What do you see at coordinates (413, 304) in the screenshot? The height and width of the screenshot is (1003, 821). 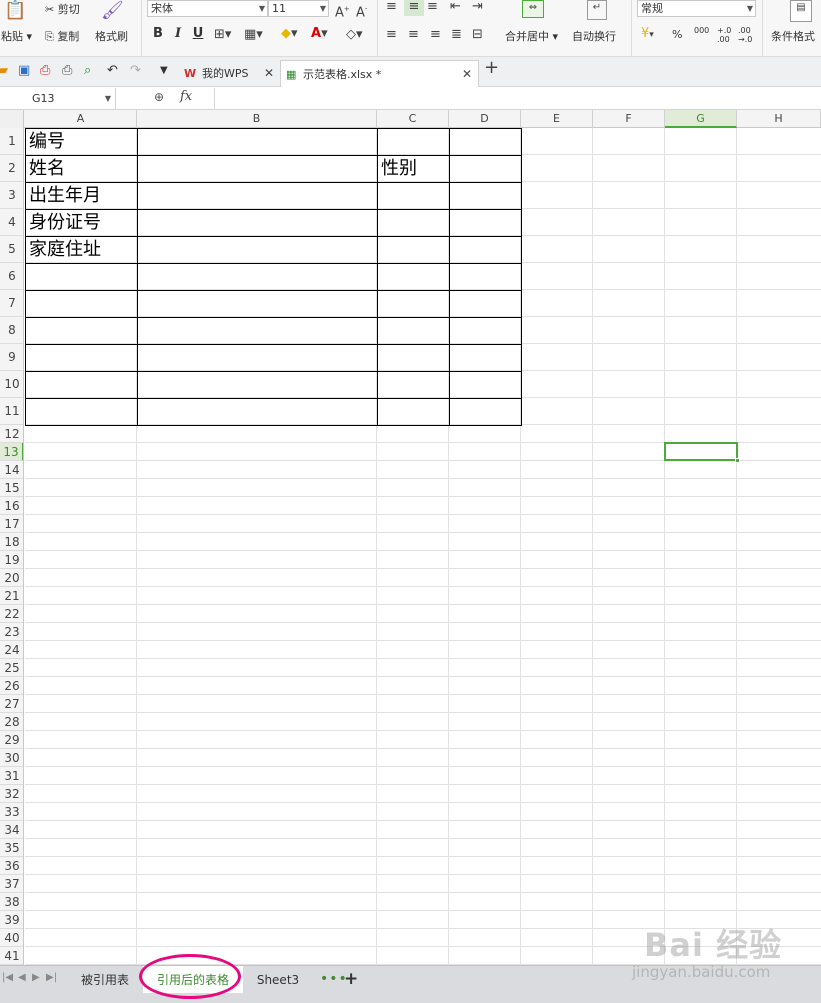 I see `cell-c7` at bounding box center [413, 304].